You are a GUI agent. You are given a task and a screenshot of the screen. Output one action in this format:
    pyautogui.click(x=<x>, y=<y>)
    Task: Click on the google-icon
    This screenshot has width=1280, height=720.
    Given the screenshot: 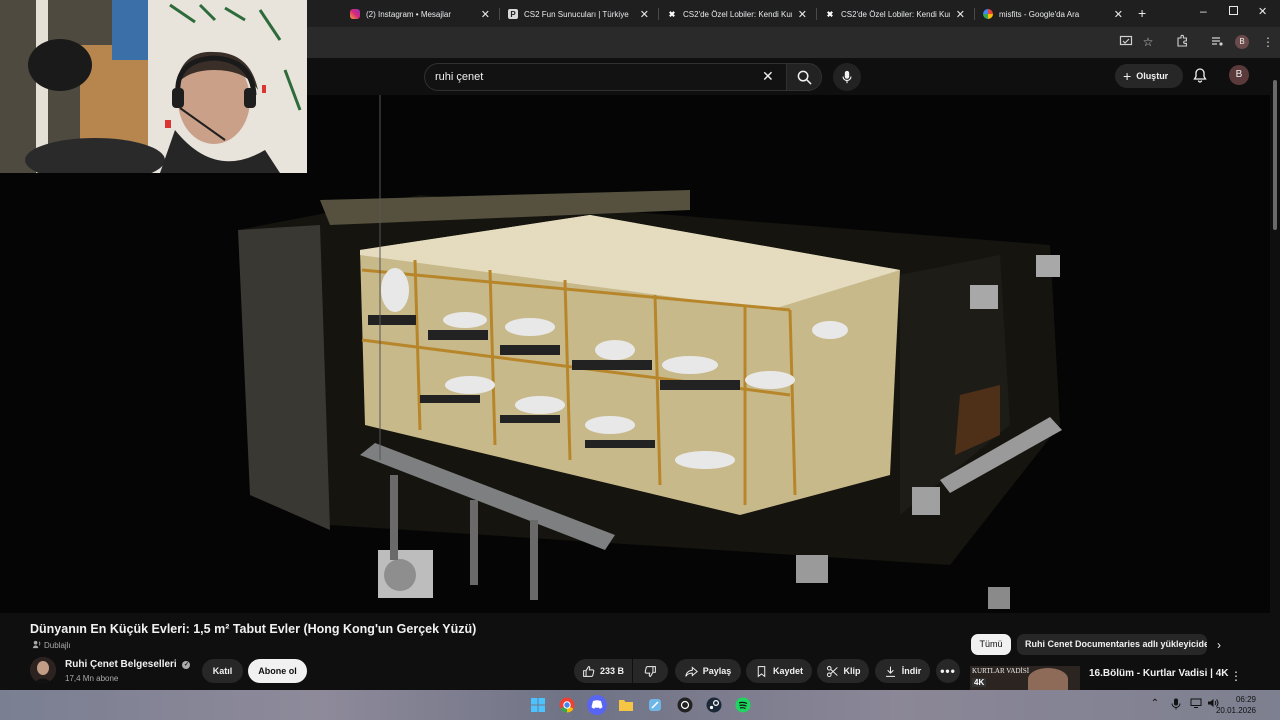 What is the action you would take?
    pyautogui.click(x=988, y=14)
    